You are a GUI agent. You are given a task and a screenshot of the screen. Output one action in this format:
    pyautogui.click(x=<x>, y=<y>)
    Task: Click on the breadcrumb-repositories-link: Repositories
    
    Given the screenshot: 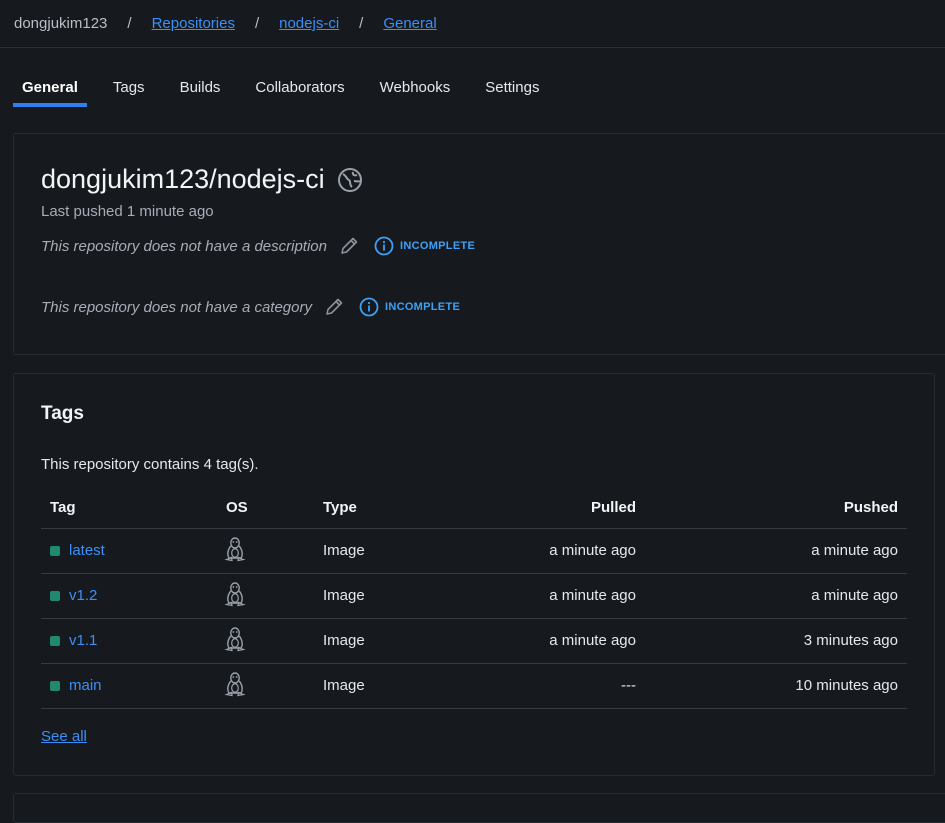 What is the action you would take?
    pyautogui.click(x=193, y=23)
    